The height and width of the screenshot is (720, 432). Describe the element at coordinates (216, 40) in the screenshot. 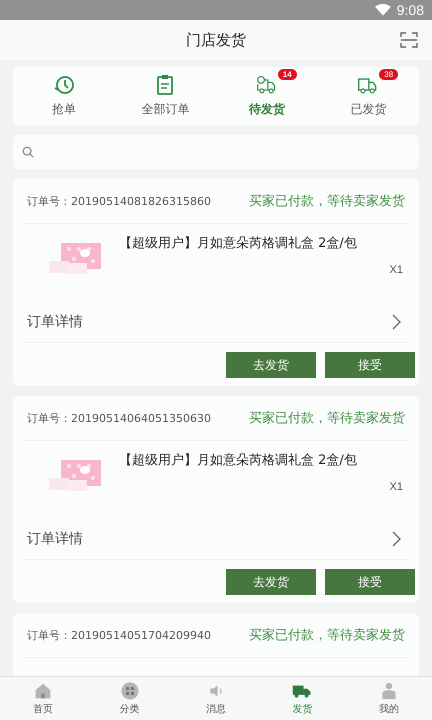

I see `page-title: 门店发货` at that location.